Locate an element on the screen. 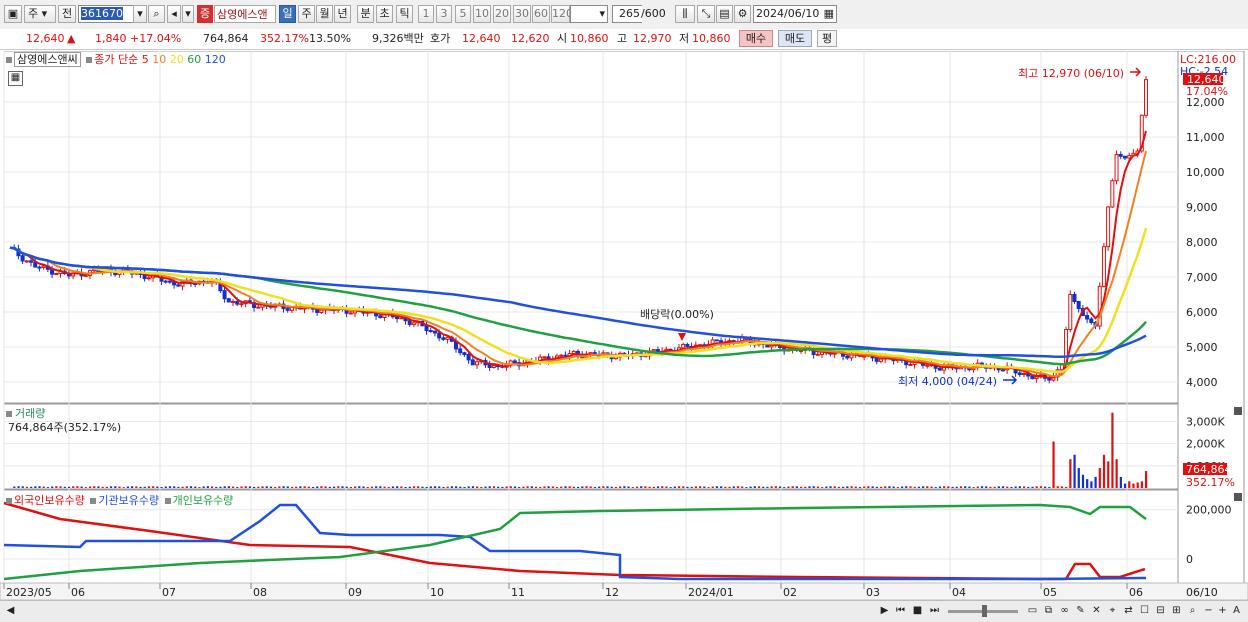  period-1-button: 주 is located at coordinates (306, 14).